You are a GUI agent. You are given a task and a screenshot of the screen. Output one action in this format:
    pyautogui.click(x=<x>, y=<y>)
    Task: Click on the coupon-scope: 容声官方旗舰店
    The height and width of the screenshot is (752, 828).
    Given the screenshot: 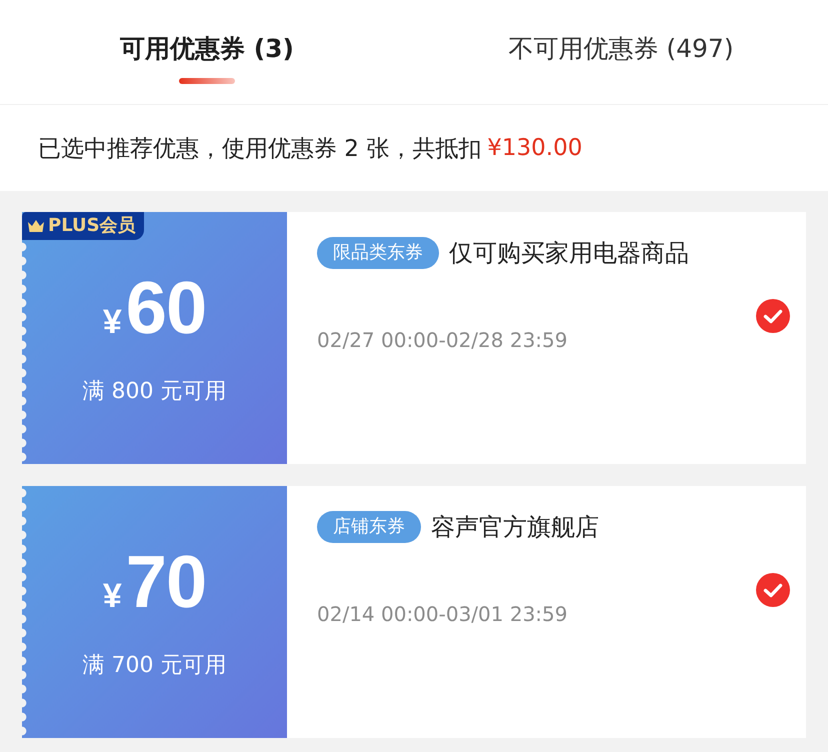 What is the action you would take?
    pyautogui.click(x=515, y=527)
    